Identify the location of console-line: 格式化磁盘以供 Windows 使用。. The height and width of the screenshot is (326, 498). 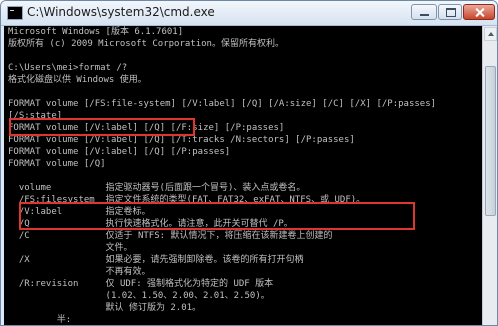
(77, 80).